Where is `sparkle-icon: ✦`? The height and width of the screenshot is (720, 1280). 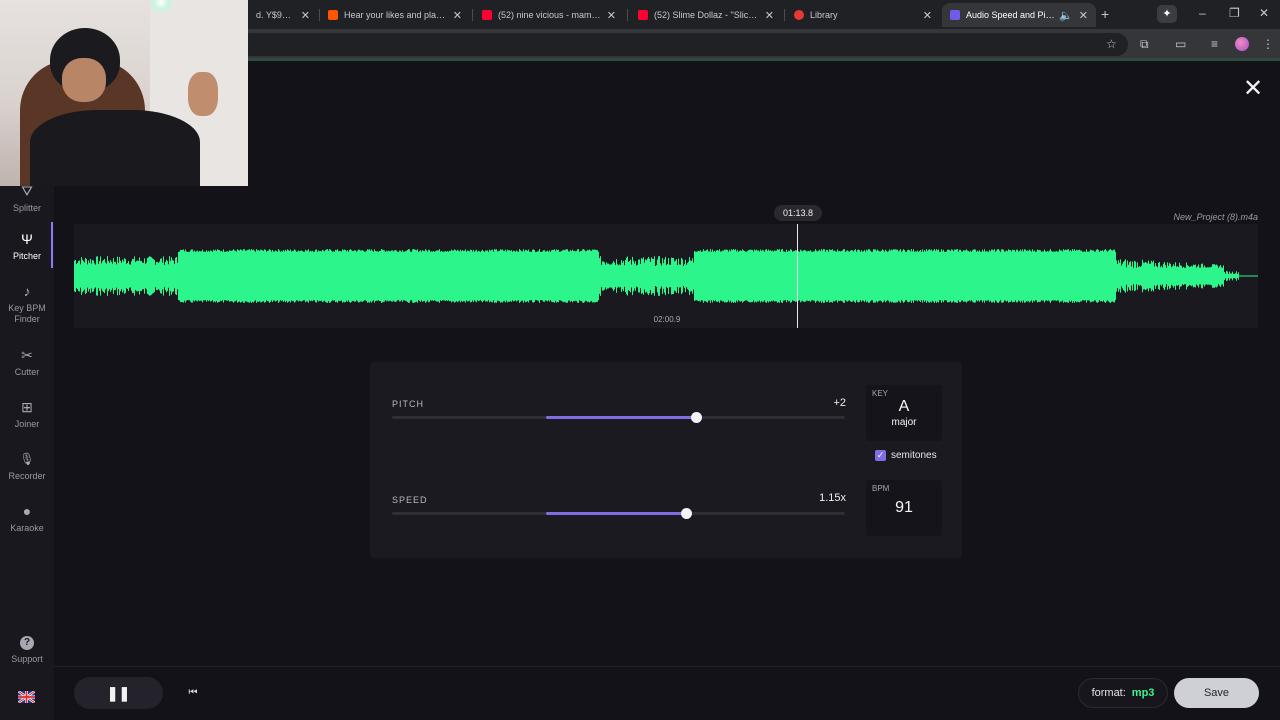 sparkle-icon: ✦ is located at coordinates (1167, 14).